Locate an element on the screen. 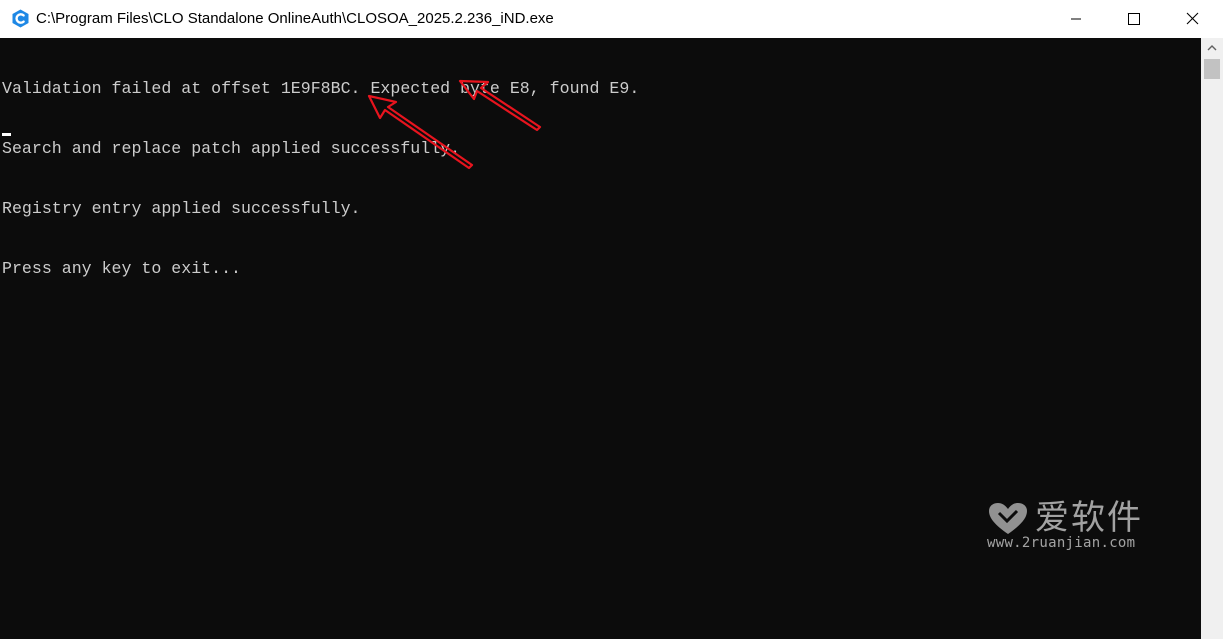  close-button is located at coordinates (1193, 19).